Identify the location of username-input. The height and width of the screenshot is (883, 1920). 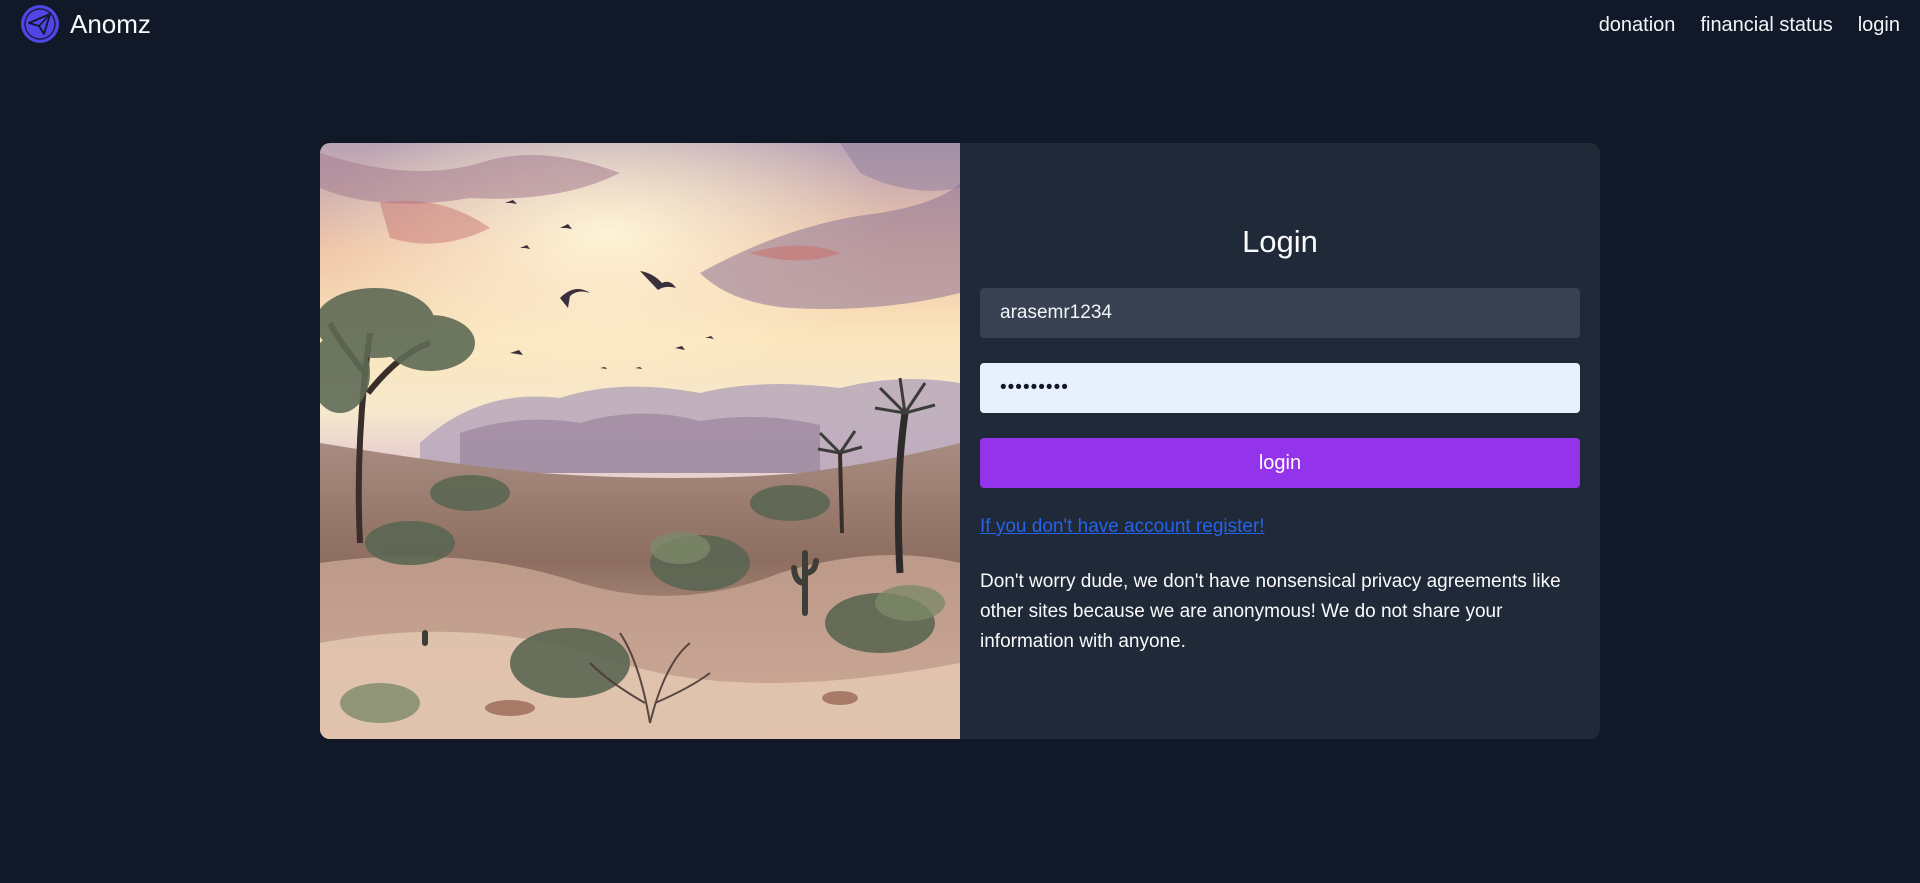
(1280, 313).